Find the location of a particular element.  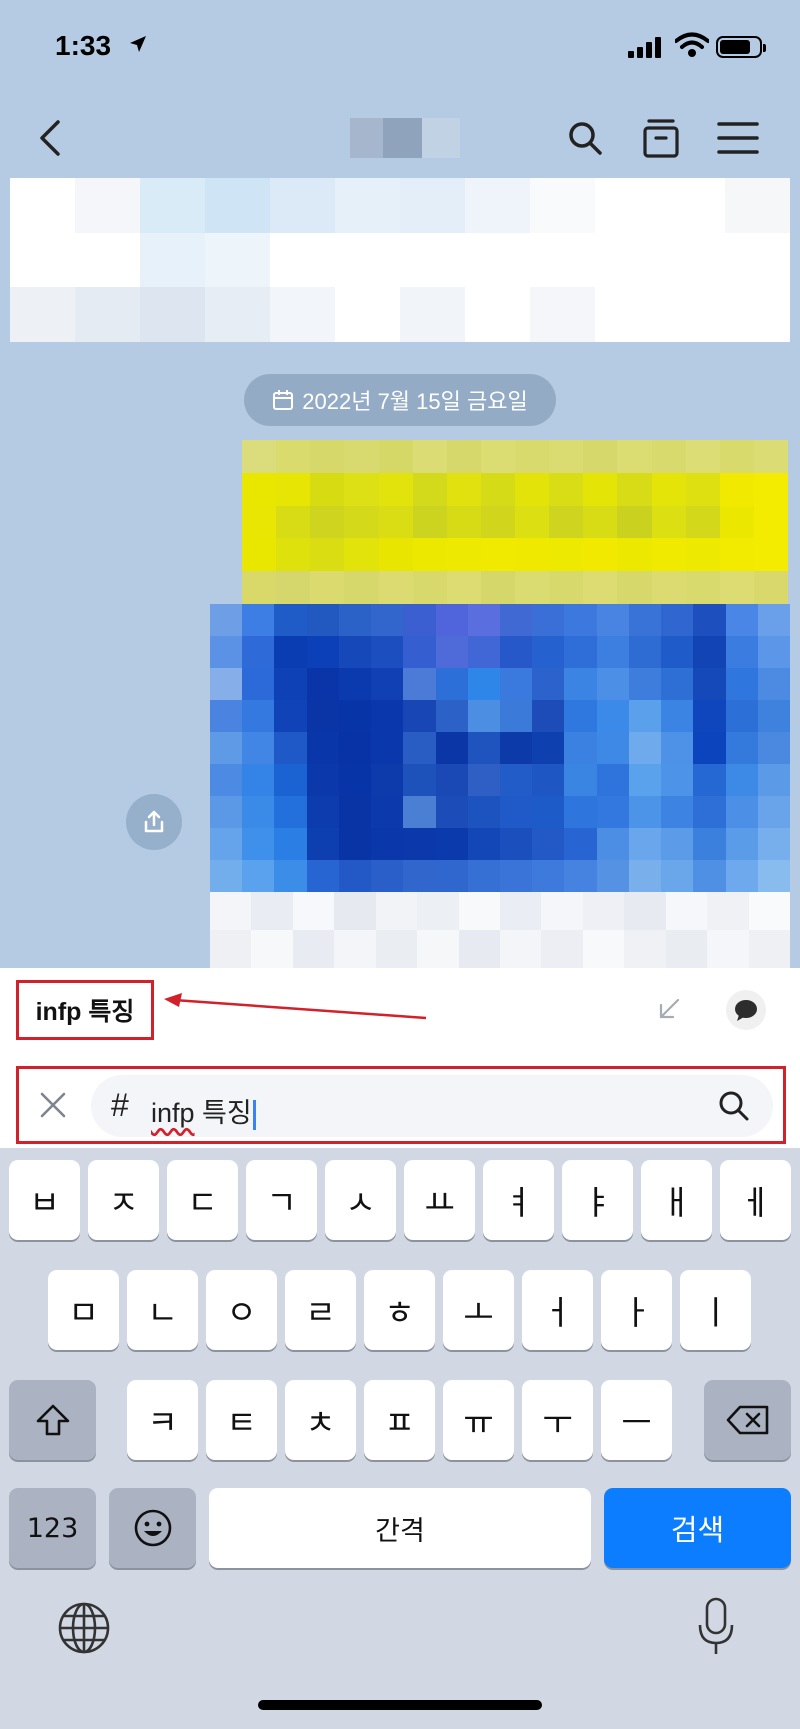

status-time: 1:33 is located at coordinates (83, 45).